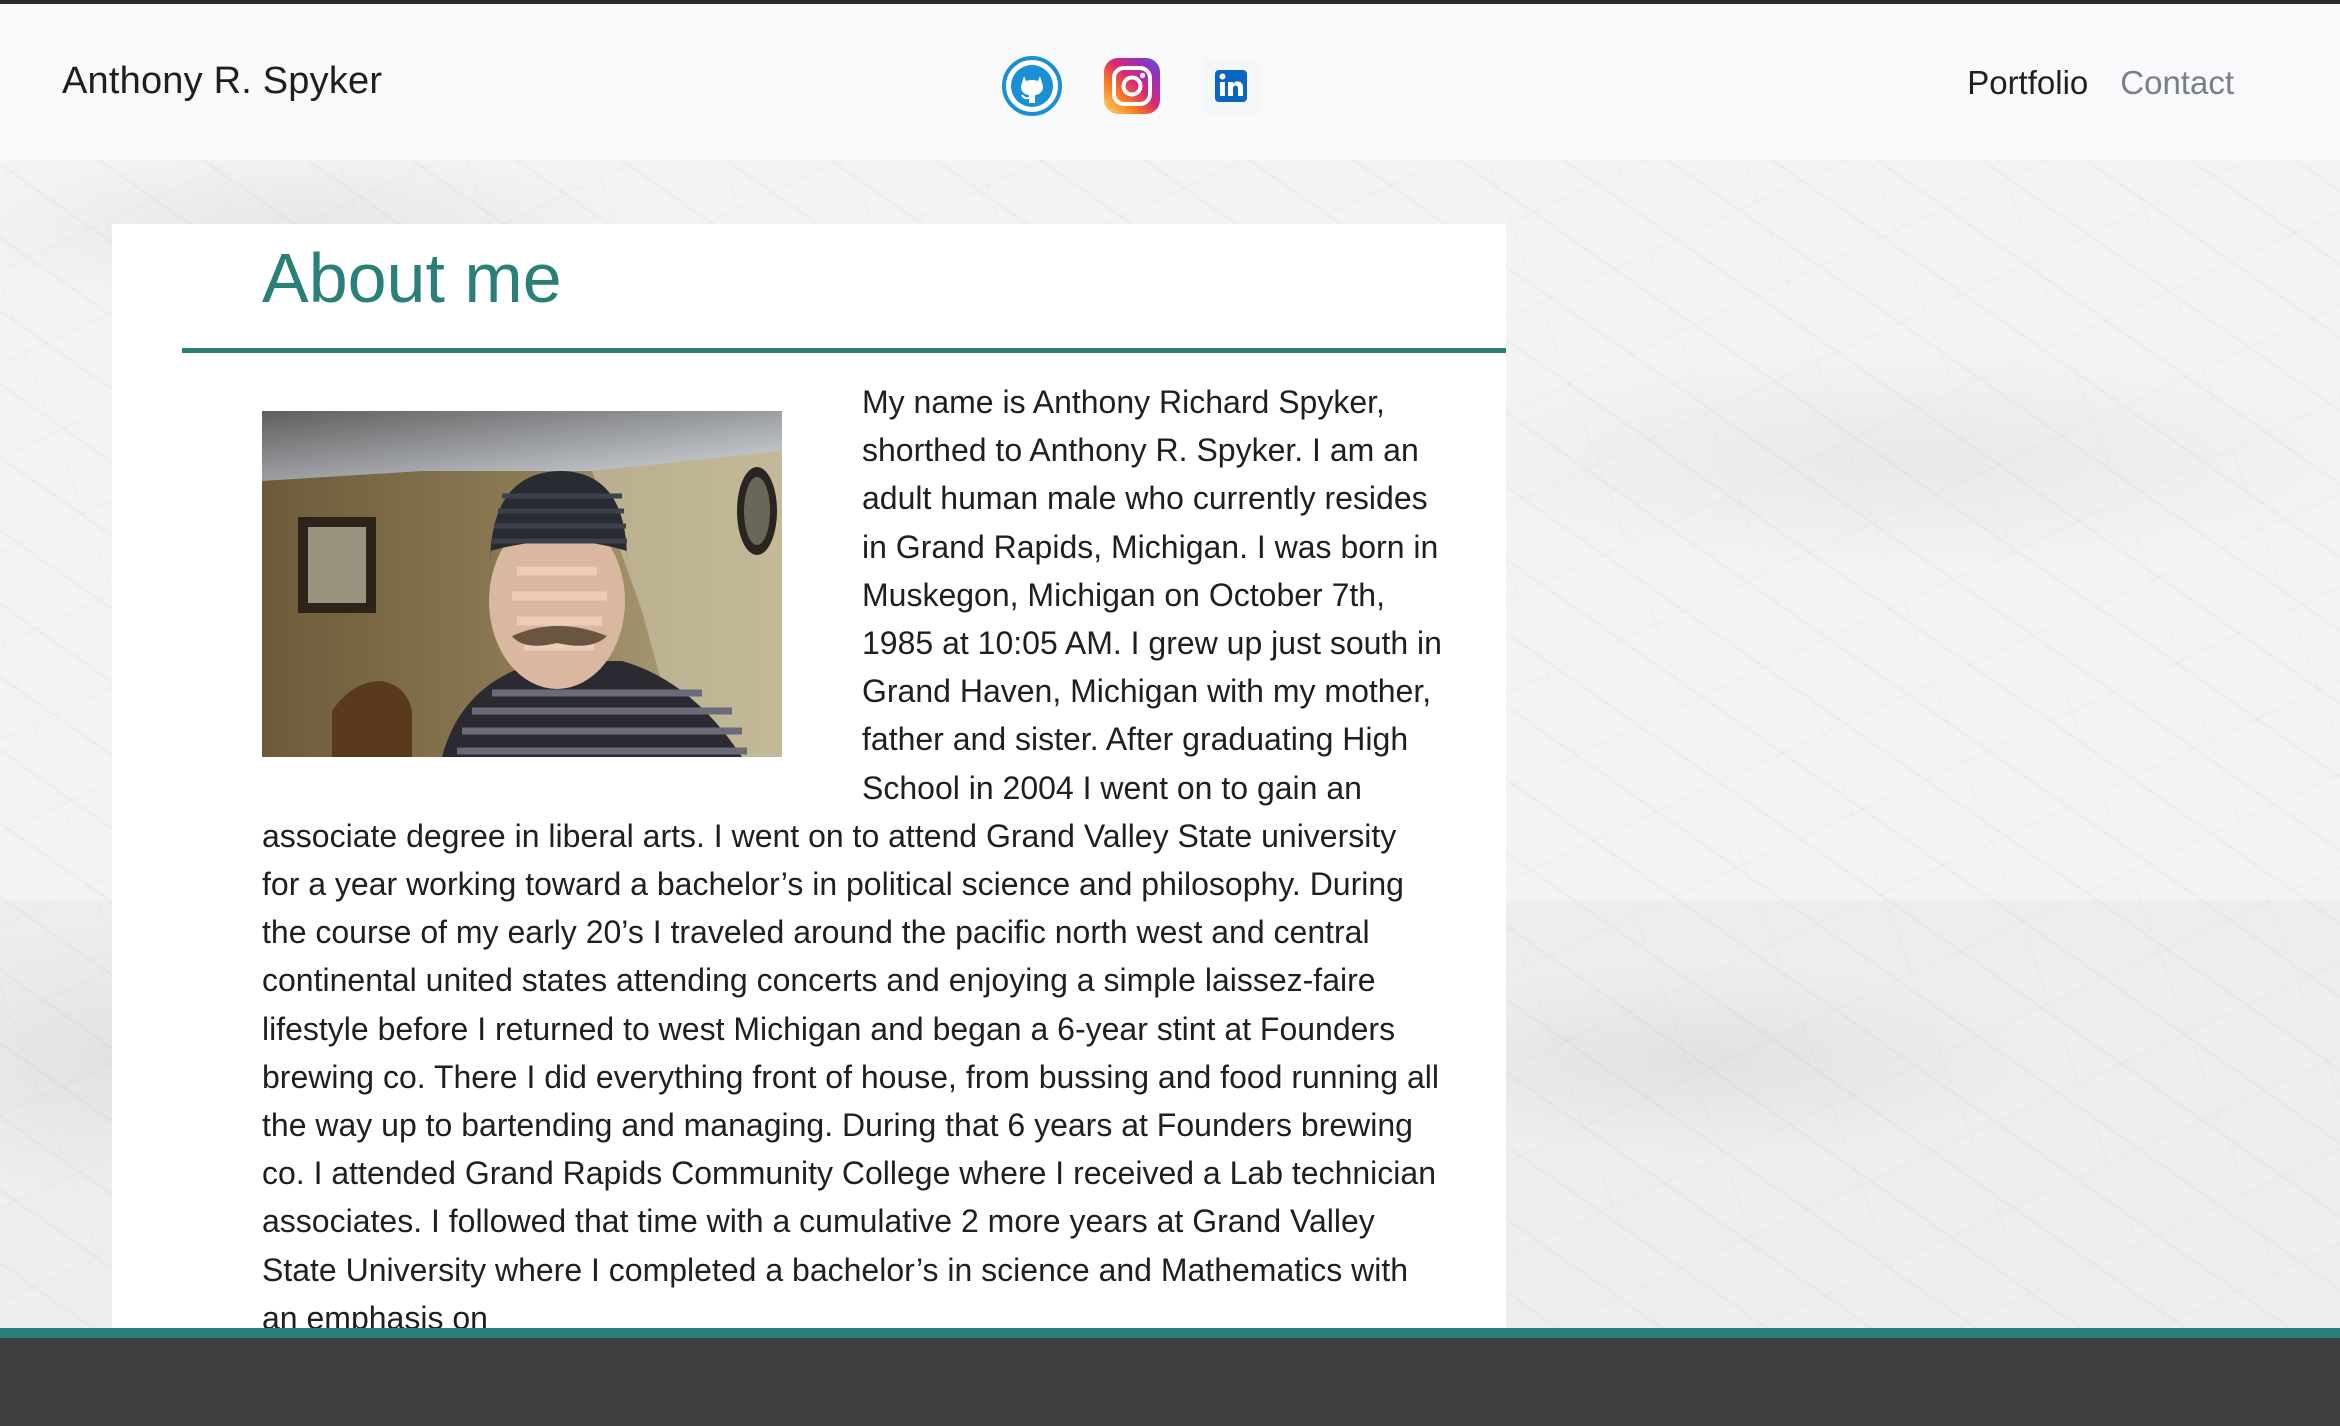 This screenshot has width=2340, height=1426. Describe the element at coordinates (412, 278) in the screenshot. I see `about-heading: About me` at that location.